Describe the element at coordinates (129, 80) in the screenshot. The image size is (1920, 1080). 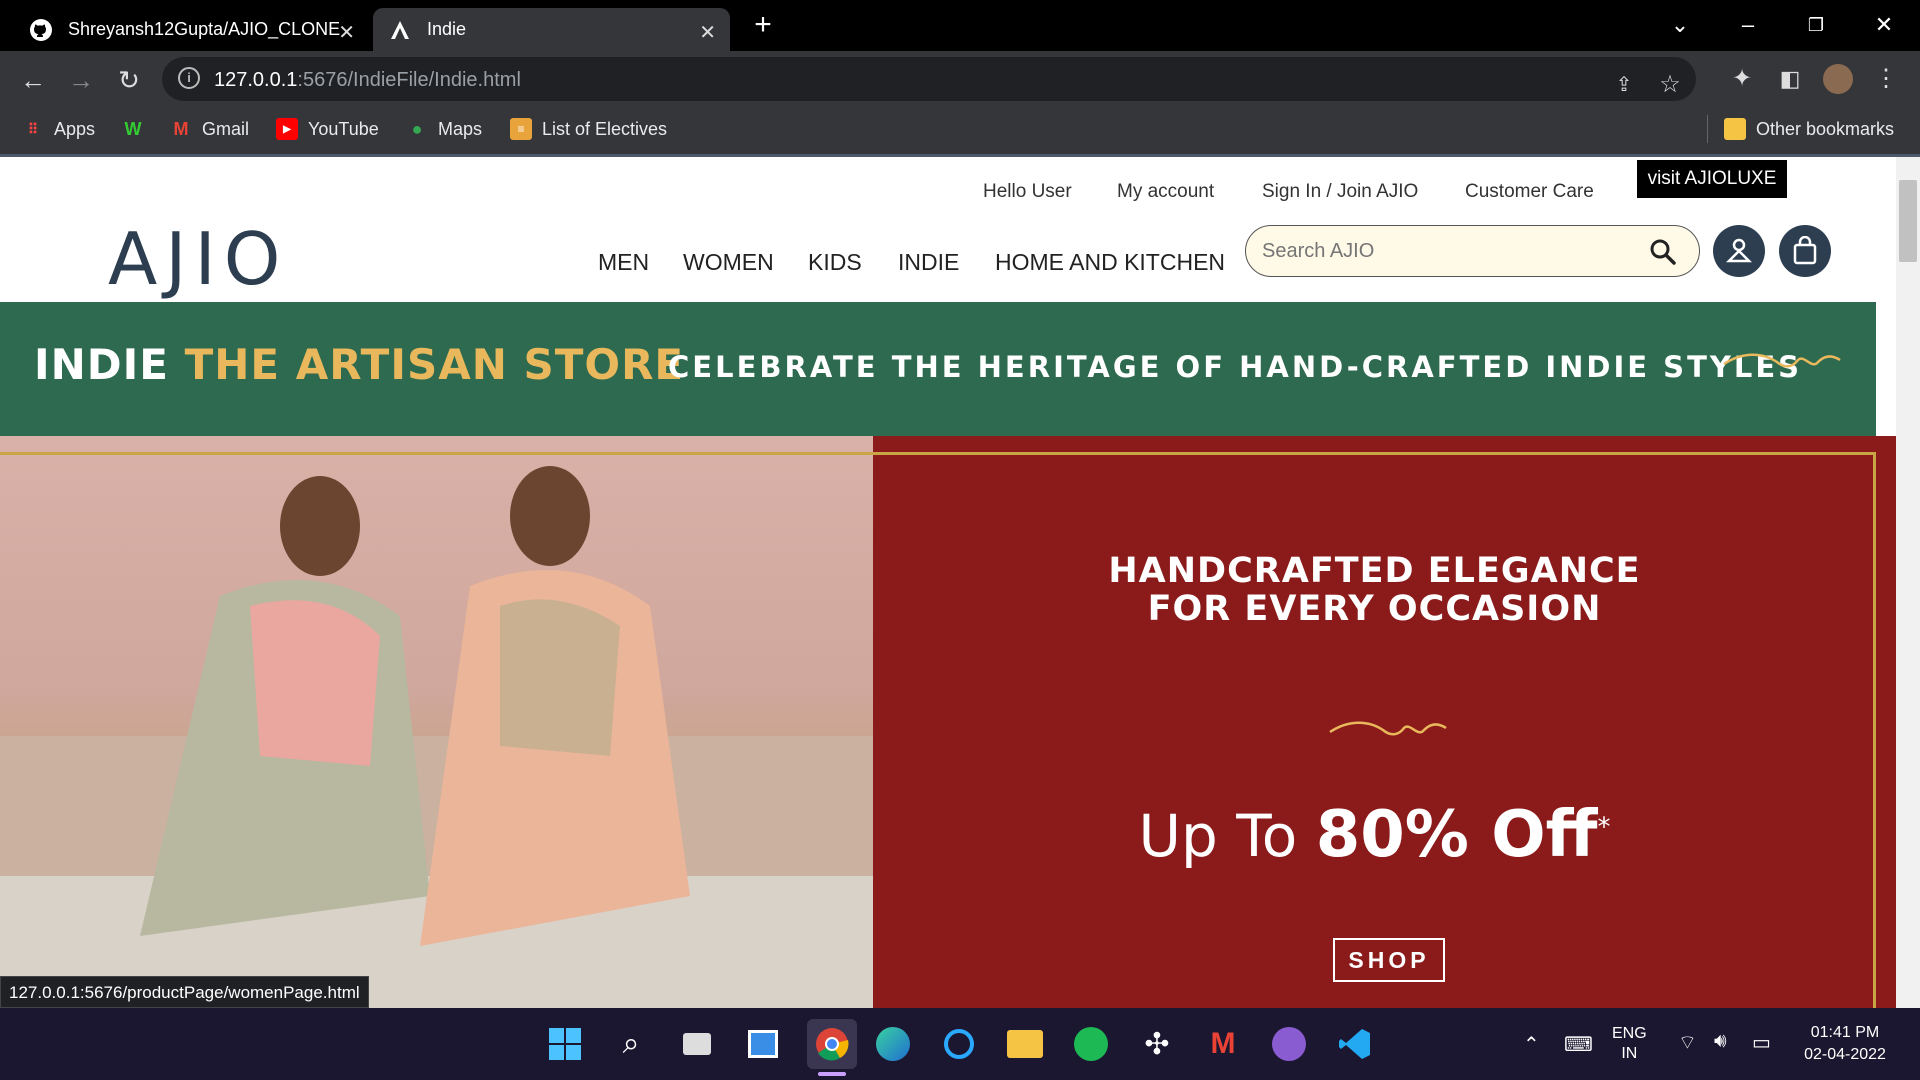
I see `reload-button: ↻` at that location.